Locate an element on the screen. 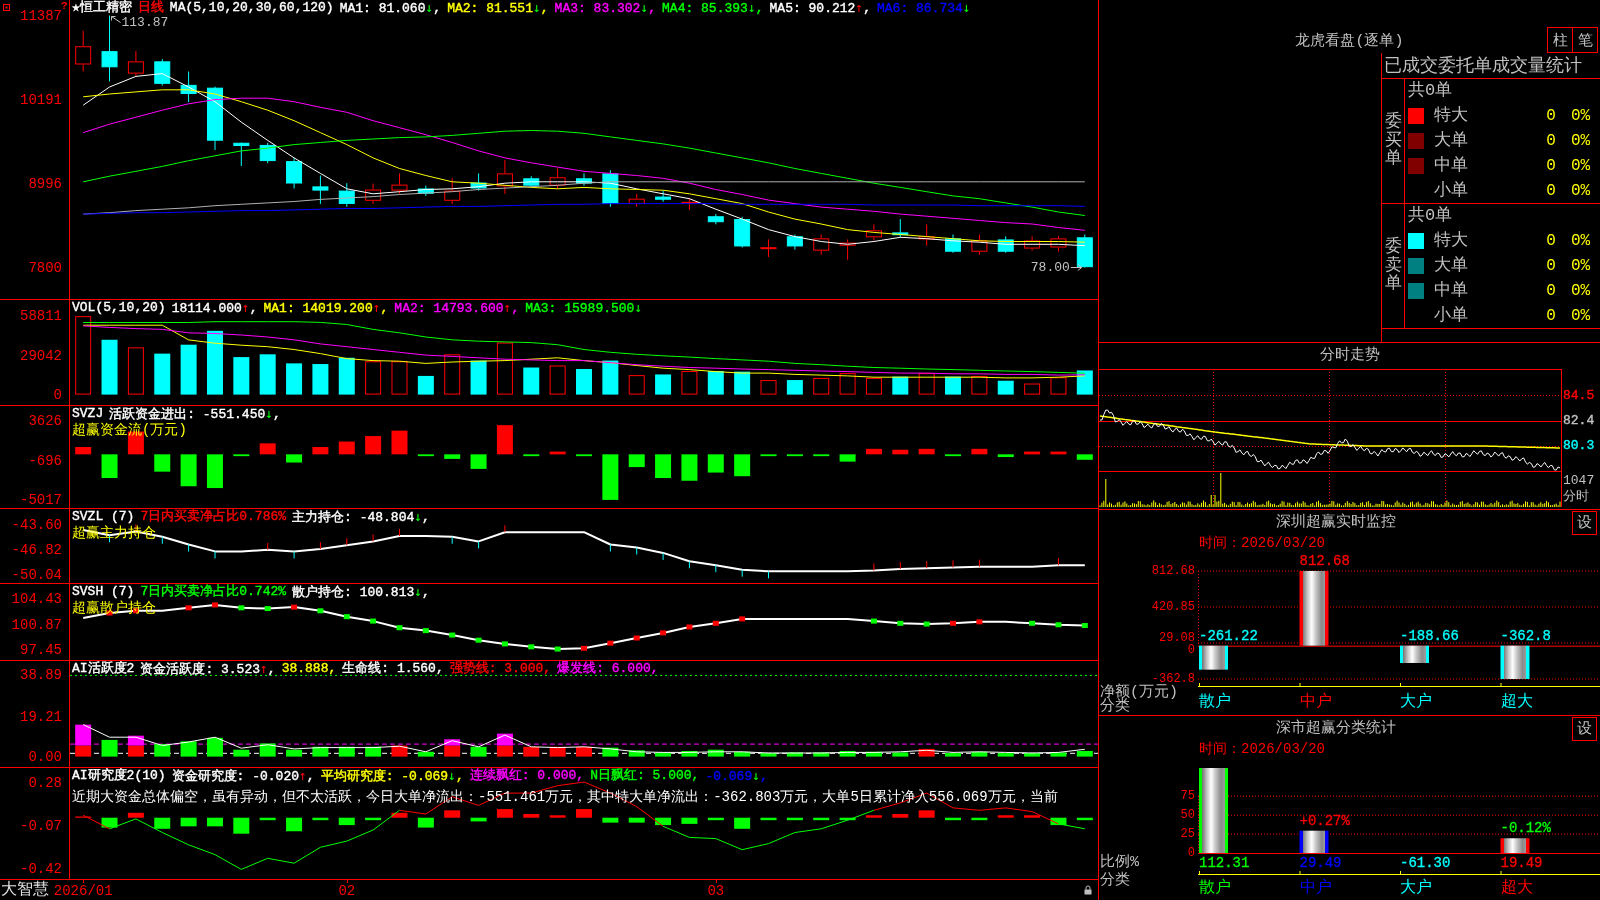 The image size is (1600, 900). indicator-text: 连续飘红: 0.000, is located at coordinates (527, 776).